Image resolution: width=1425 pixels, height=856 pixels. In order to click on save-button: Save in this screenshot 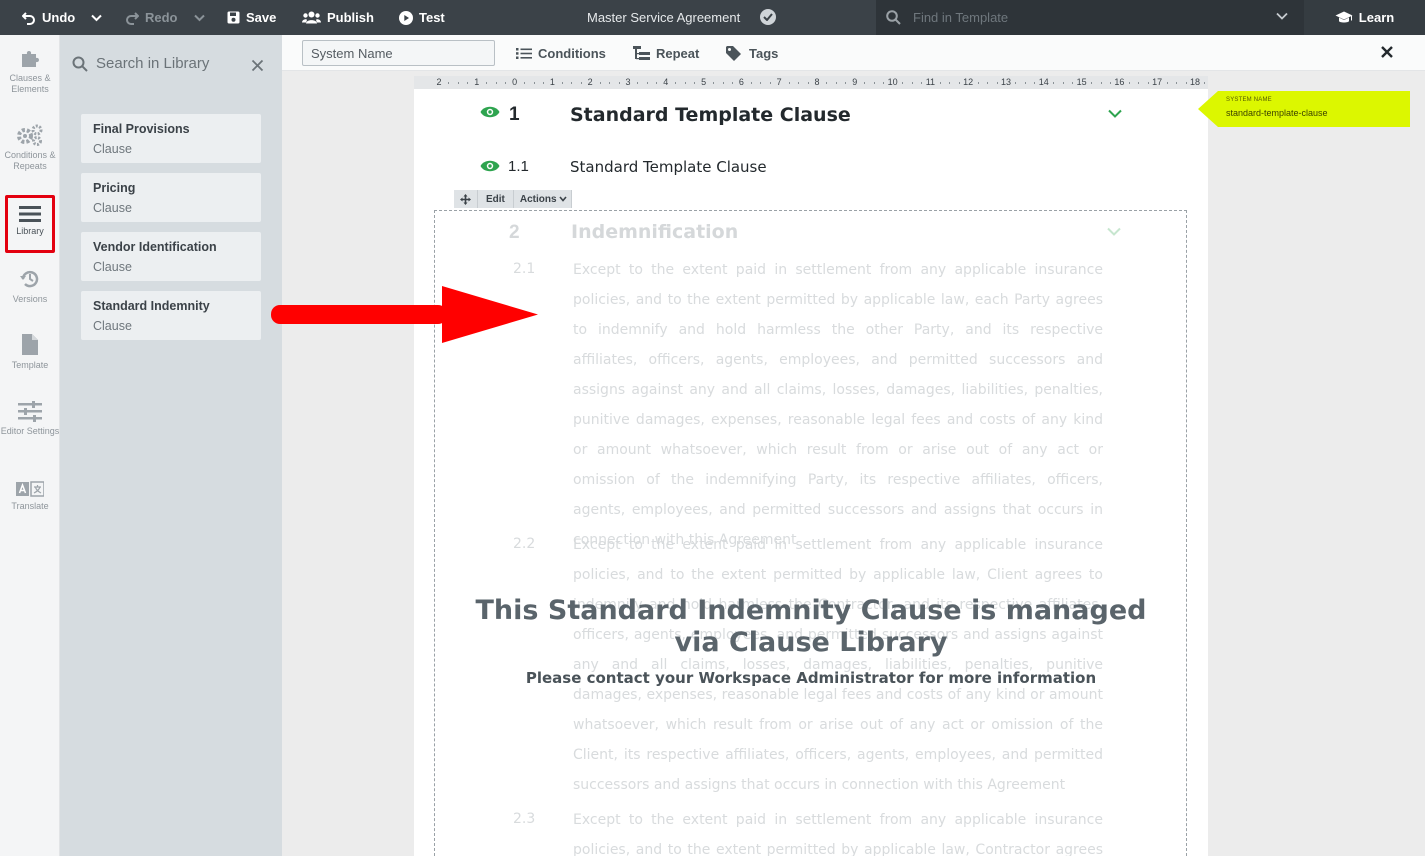, I will do `click(251, 17)`.